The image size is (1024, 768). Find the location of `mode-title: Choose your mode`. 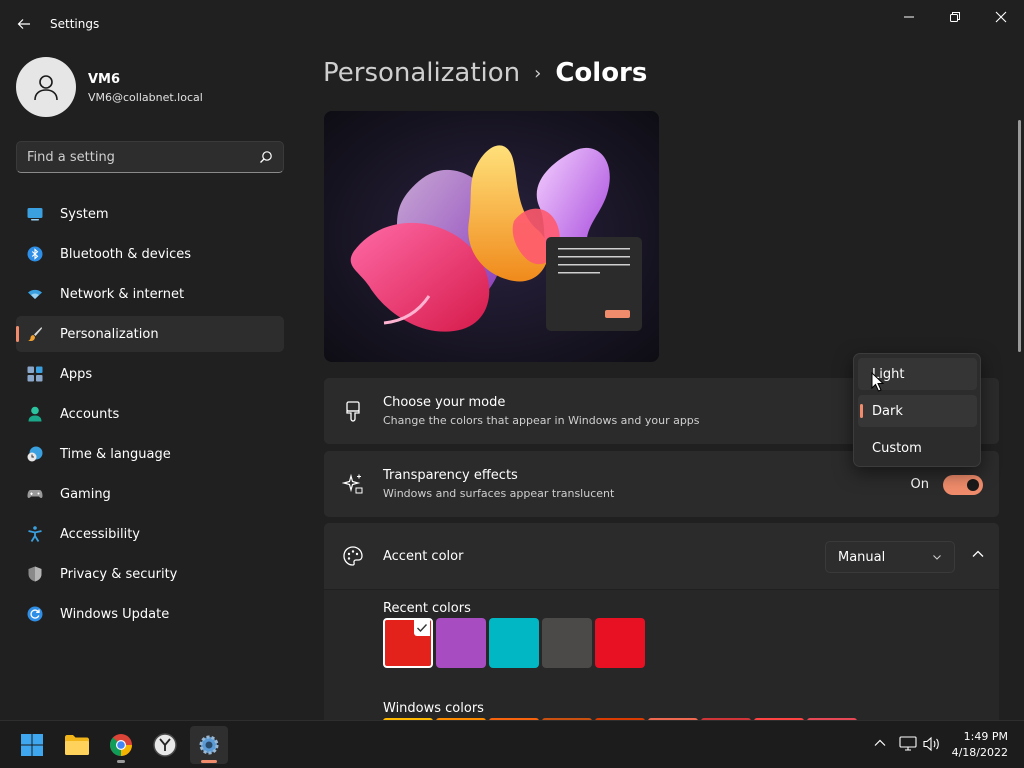

mode-title: Choose your mode is located at coordinates (444, 402).